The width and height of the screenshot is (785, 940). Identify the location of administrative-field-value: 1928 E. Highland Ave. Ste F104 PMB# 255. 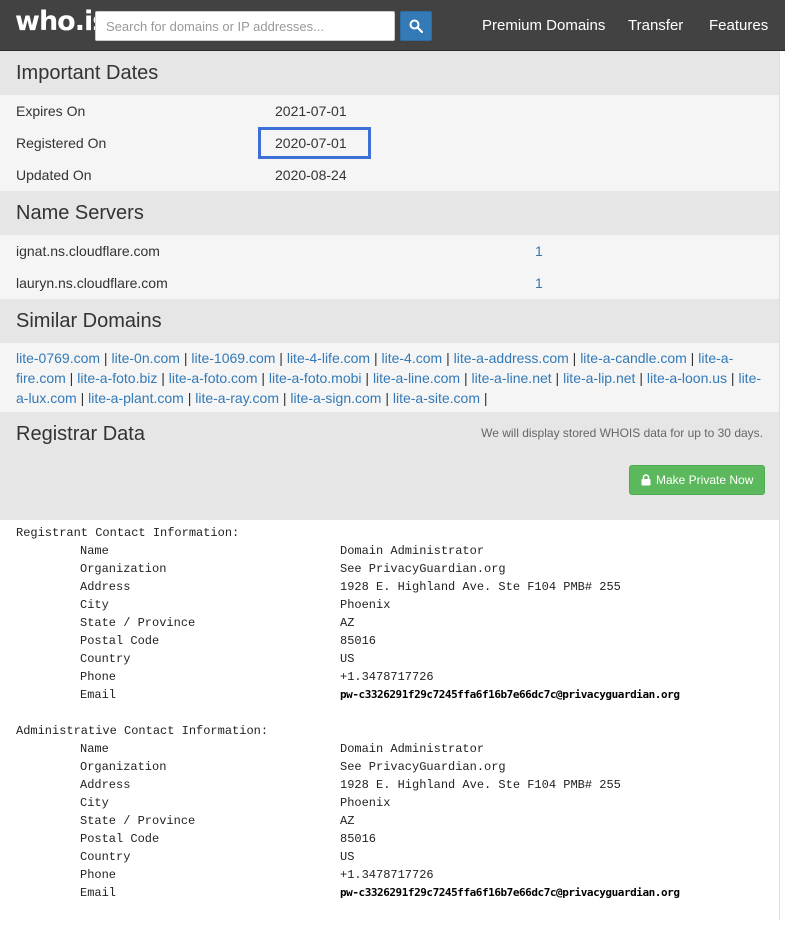
(480, 785).